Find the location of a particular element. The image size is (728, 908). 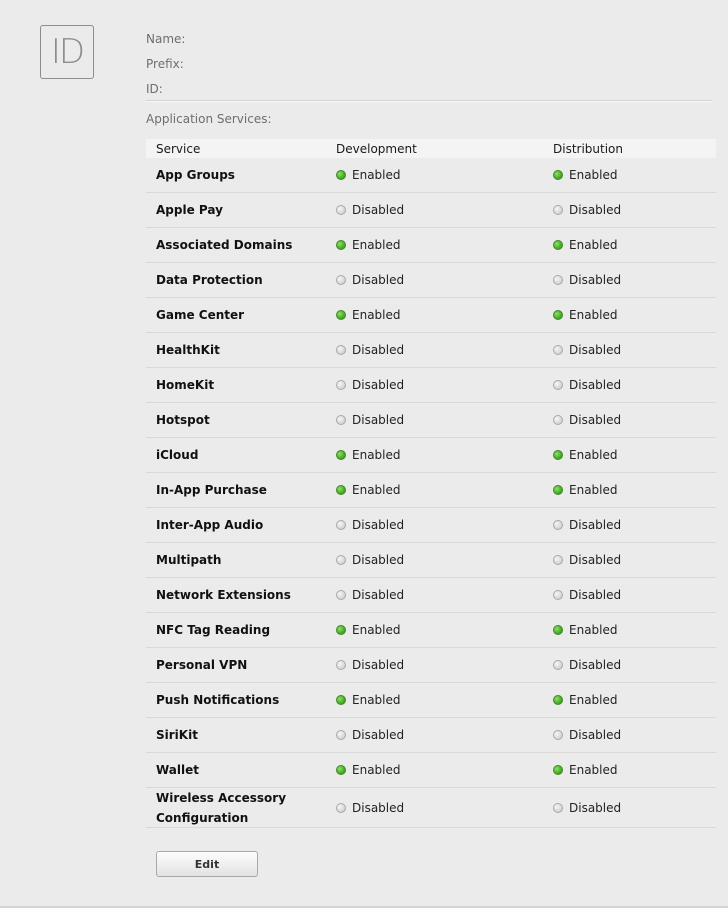

service-name: Hotspot is located at coordinates (183, 420).